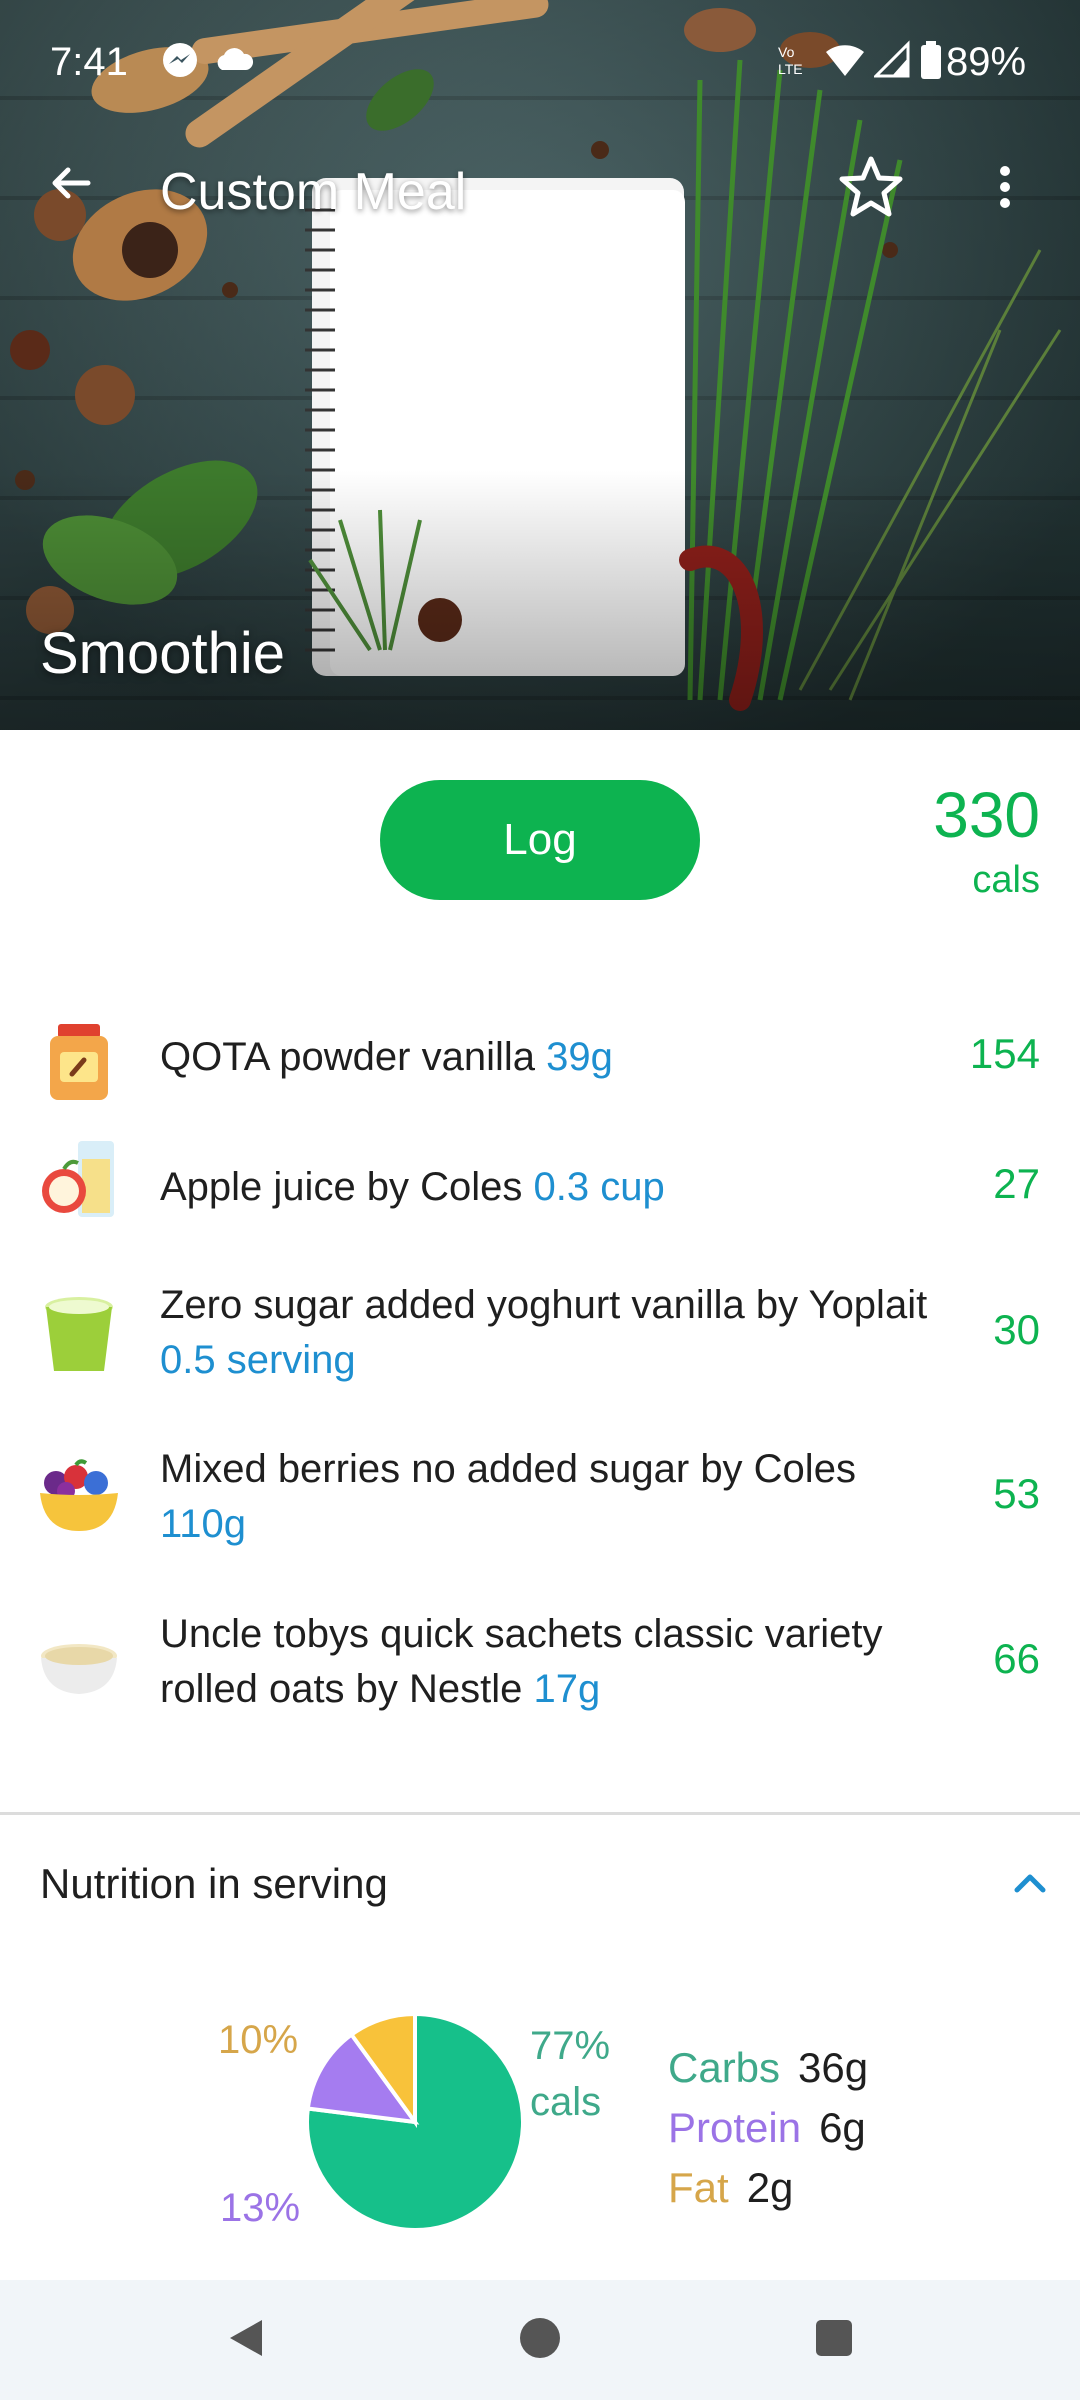  What do you see at coordinates (540, 840) in the screenshot?
I see `log-button: Log` at bounding box center [540, 840].